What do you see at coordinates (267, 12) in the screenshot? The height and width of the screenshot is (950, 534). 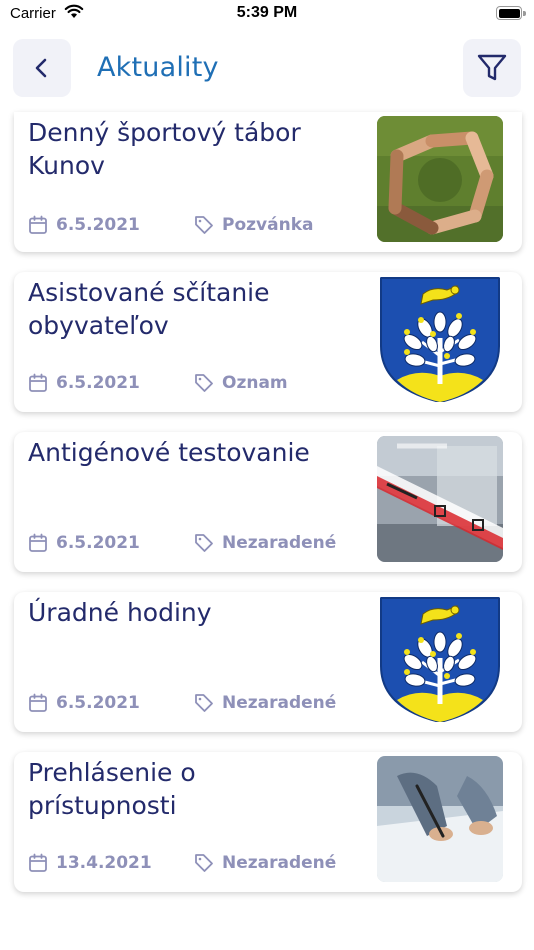 I see `clock: 5:39 PM` at bounding box center [267, 12].